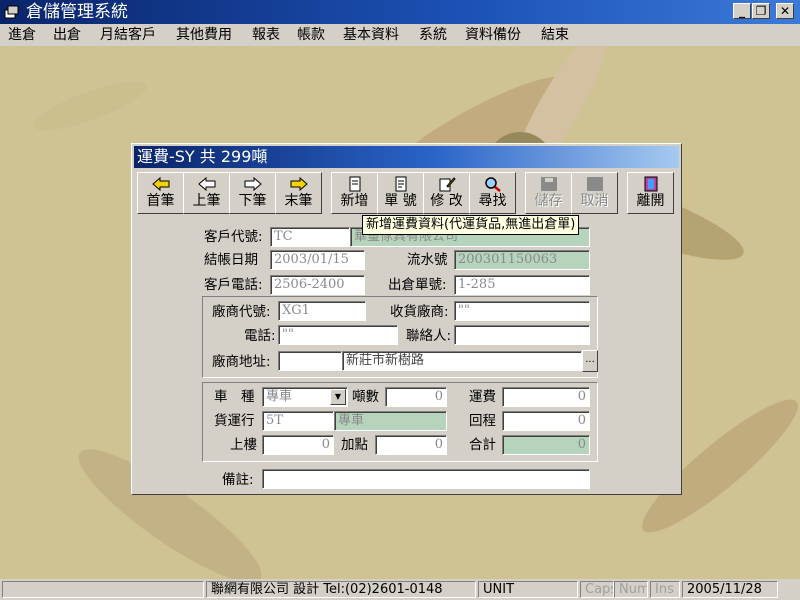 The width and height of the screenshot is (800, 600). I want to click on menu-inbound: 進倉, so click(22, 35).